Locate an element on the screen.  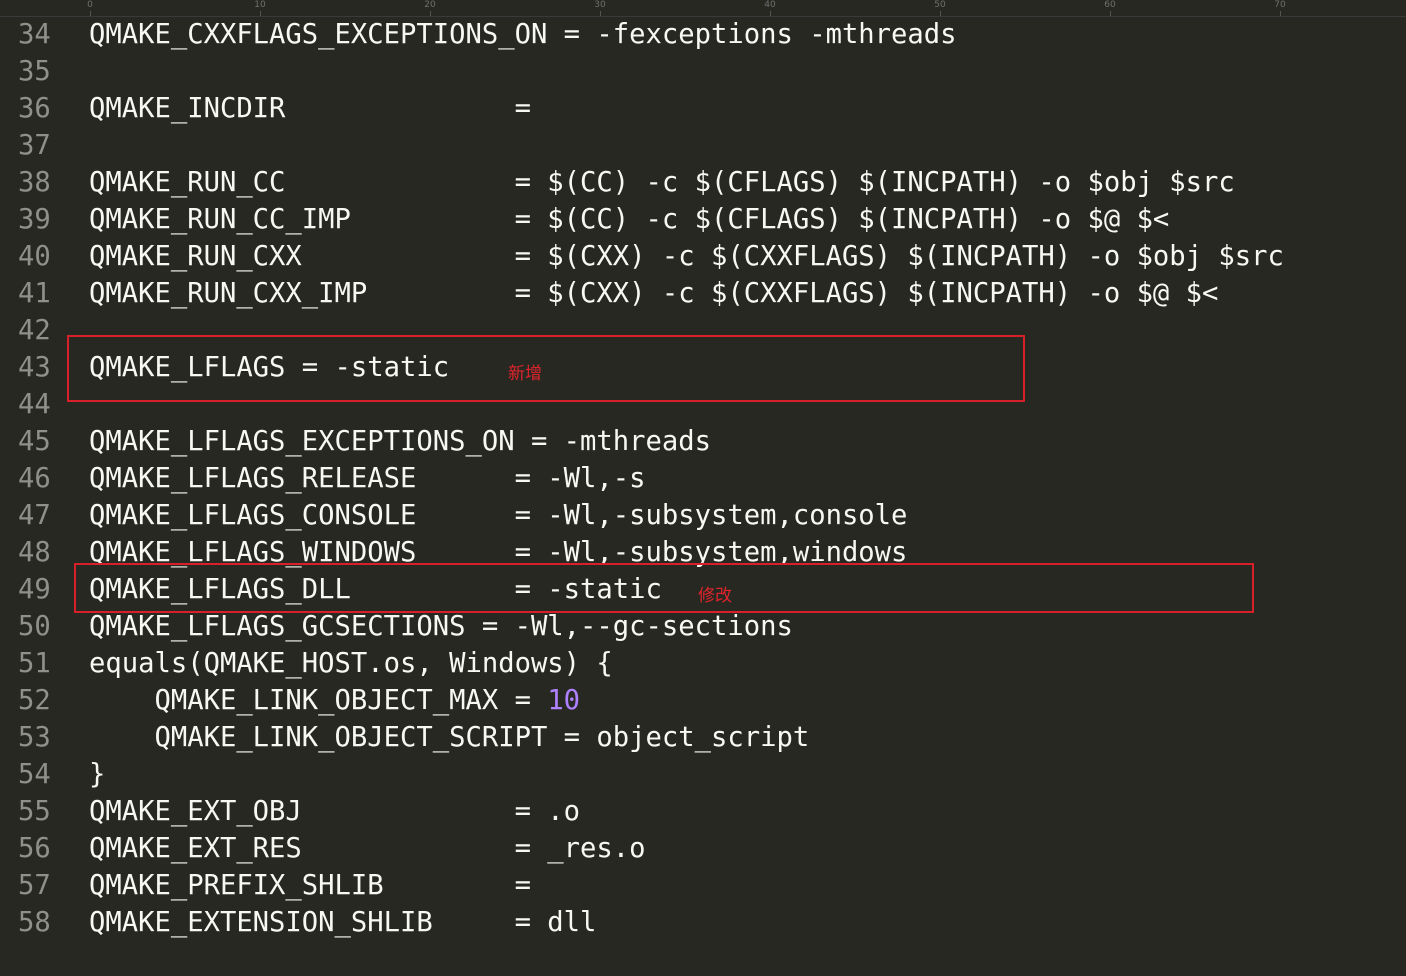
code-text: QMAKE_PREFIX_SHLIB = is located at coordinates (310, 885).